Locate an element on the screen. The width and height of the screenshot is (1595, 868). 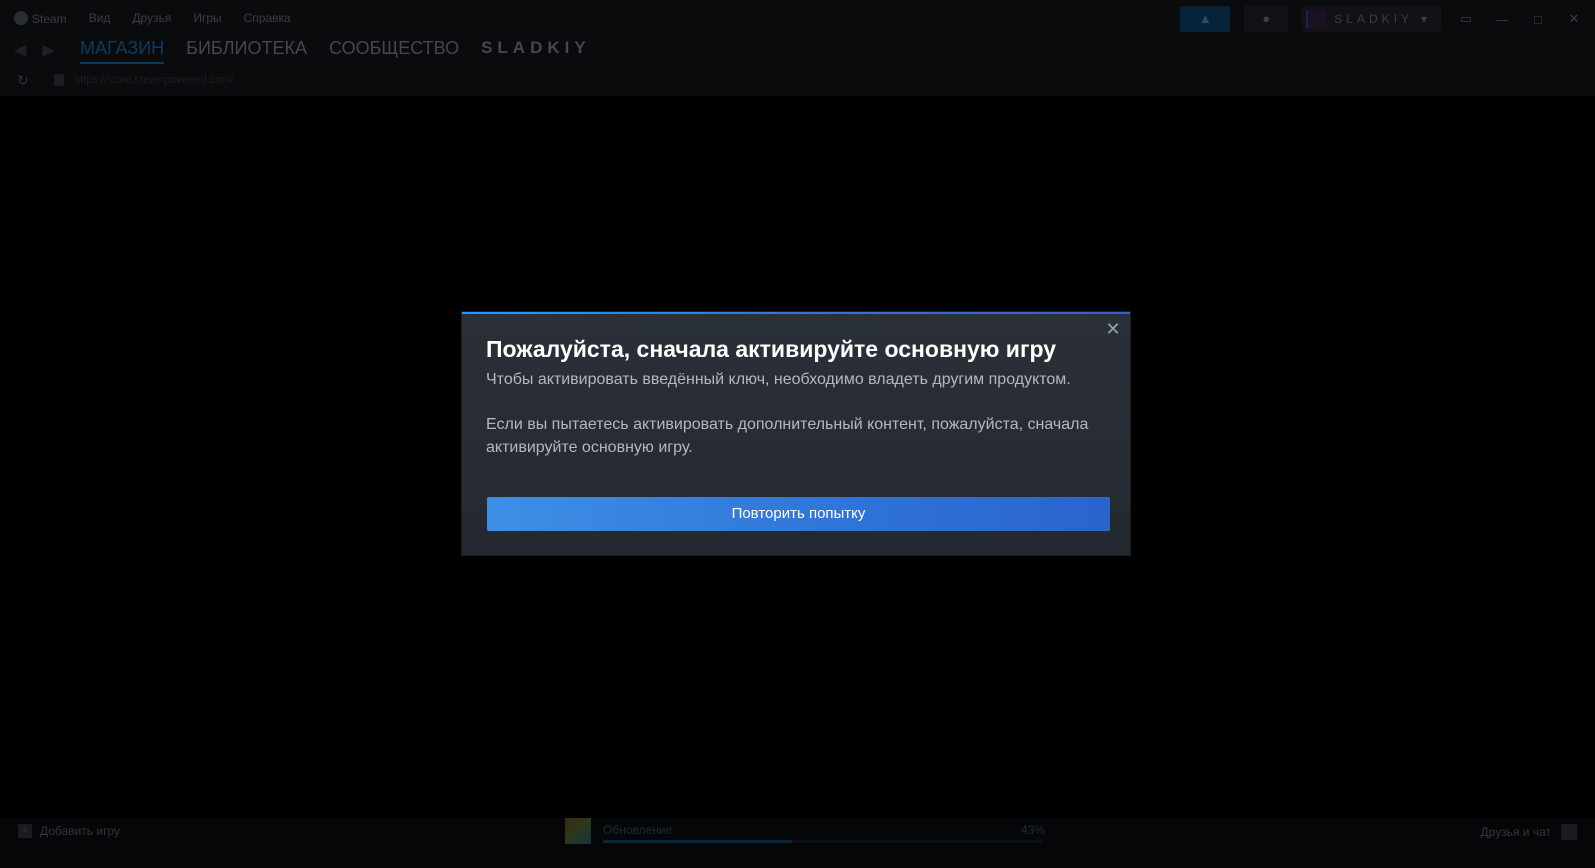
bell-icon: ● is located at coordinates (1266, 18).